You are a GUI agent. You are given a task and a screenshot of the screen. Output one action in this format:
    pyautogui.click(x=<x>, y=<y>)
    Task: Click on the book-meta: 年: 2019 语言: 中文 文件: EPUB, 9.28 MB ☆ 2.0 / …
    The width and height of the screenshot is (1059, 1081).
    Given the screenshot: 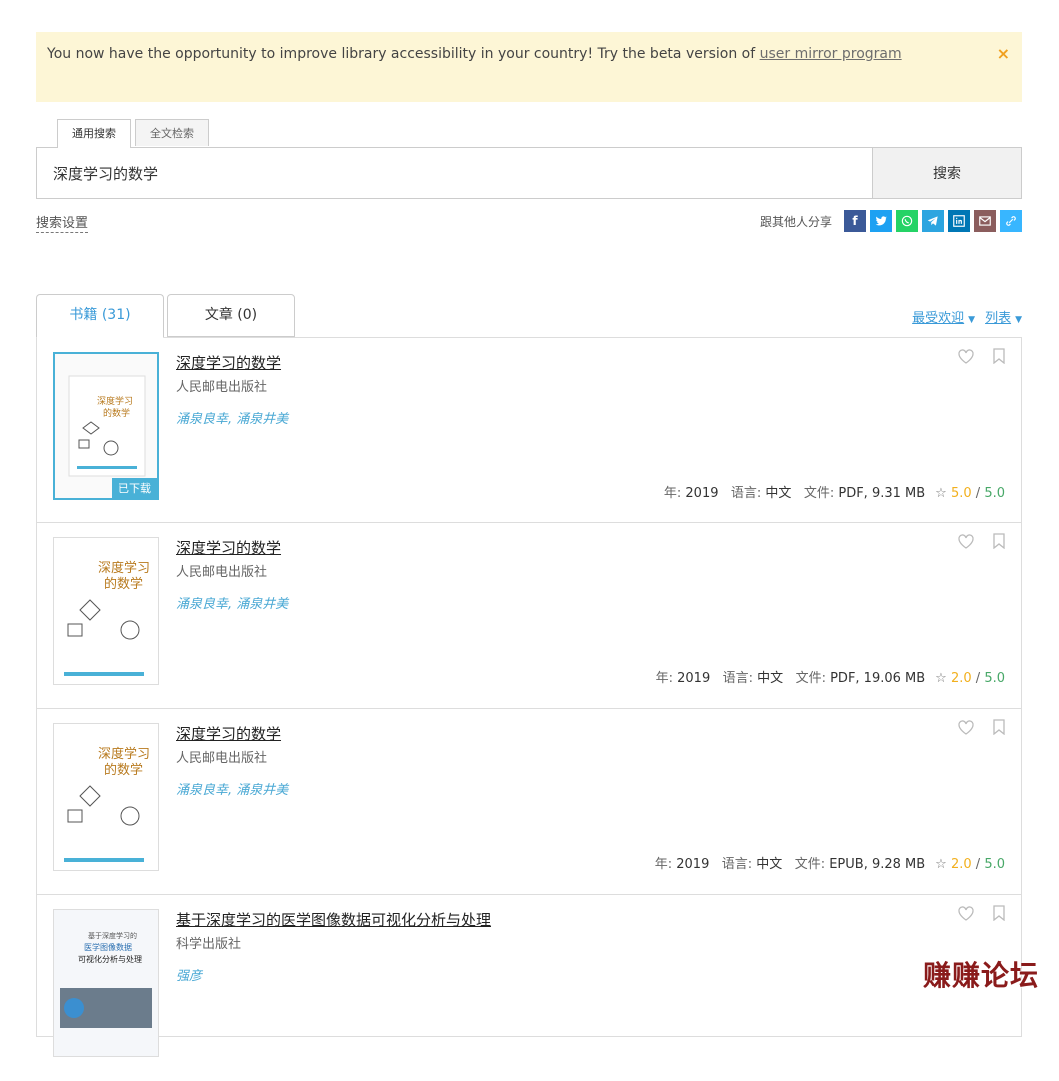 What is the action you would take?
    pyautogui.click(x=829, y=864)
    